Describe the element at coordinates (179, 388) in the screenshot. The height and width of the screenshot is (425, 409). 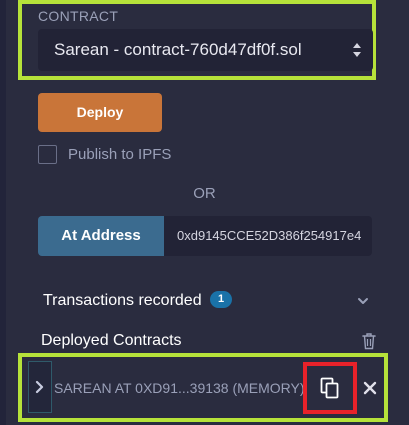
I see `instance-name: SAREAN AT 0XD91...39138 (MEMORY)` at that location.